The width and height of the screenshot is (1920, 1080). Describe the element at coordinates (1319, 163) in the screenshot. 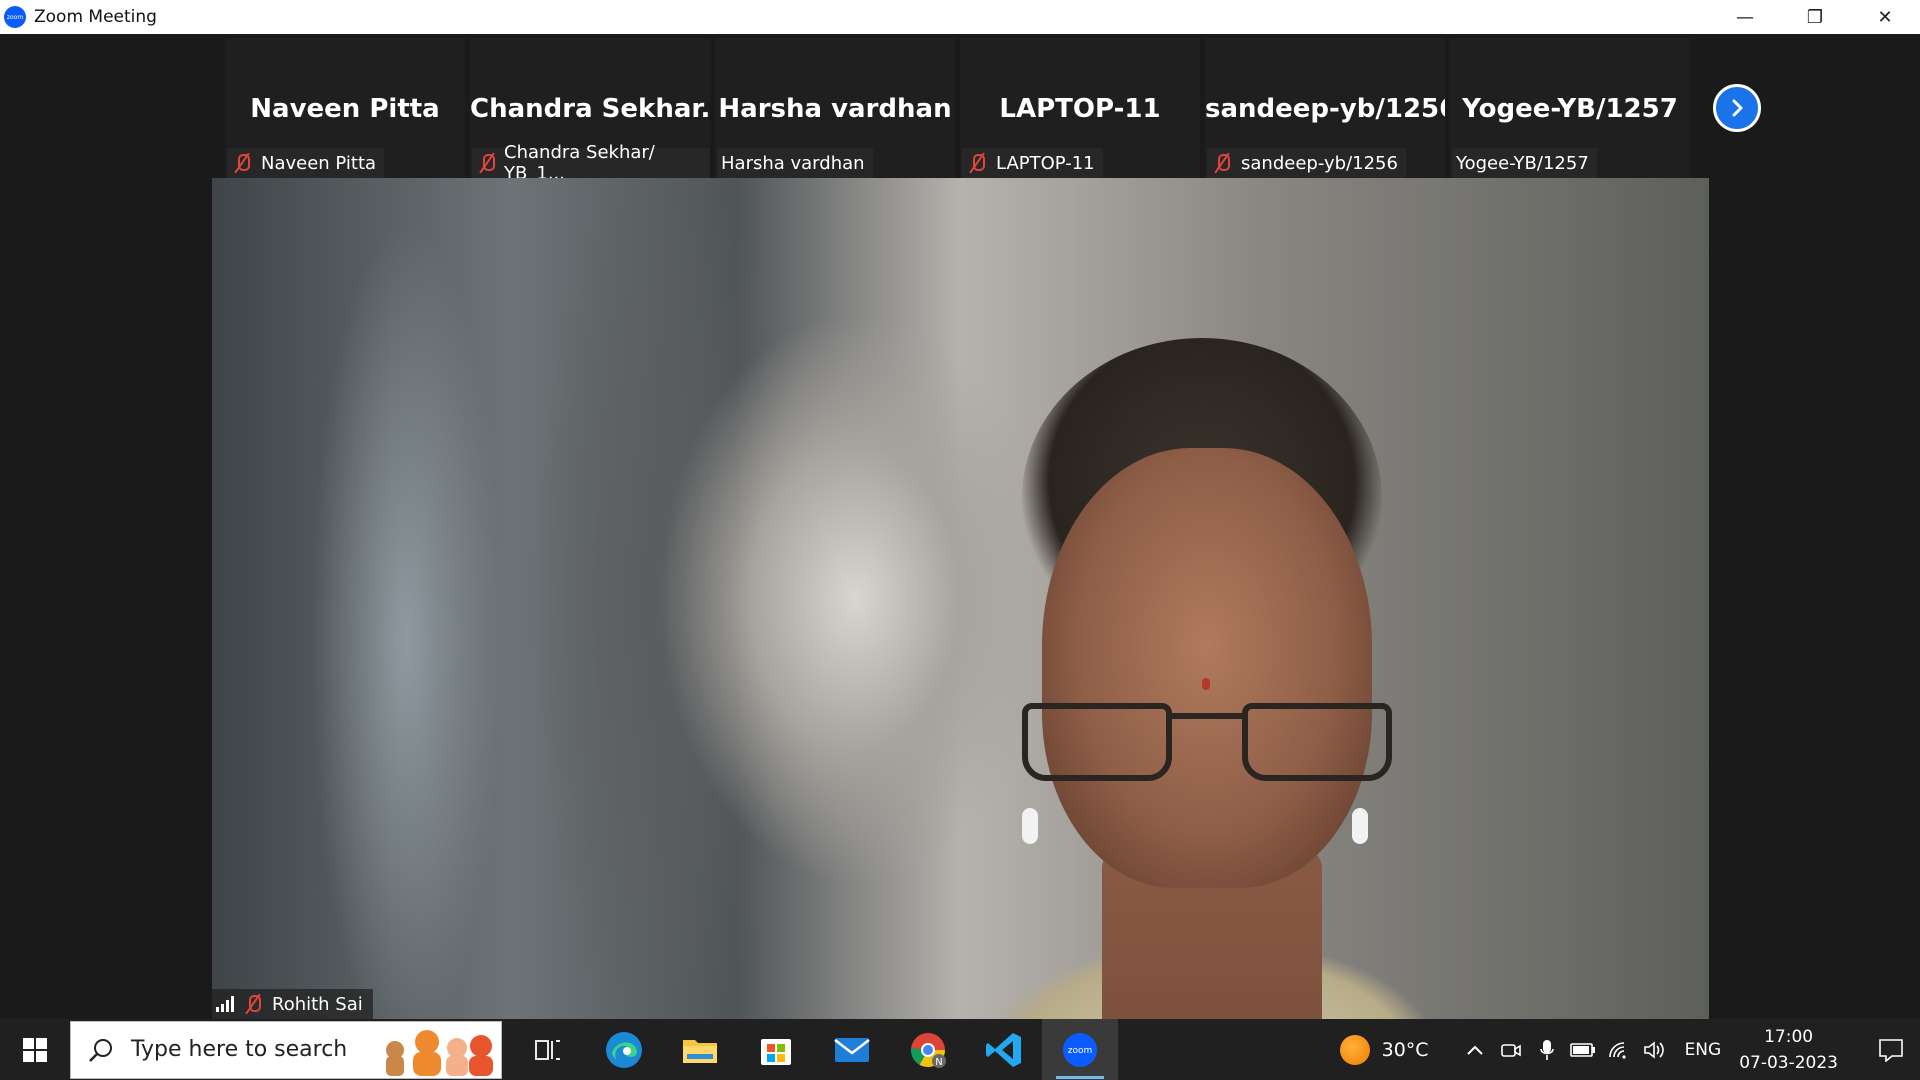

I see `participant-label-text: sandeep-yb/1256` at that location.